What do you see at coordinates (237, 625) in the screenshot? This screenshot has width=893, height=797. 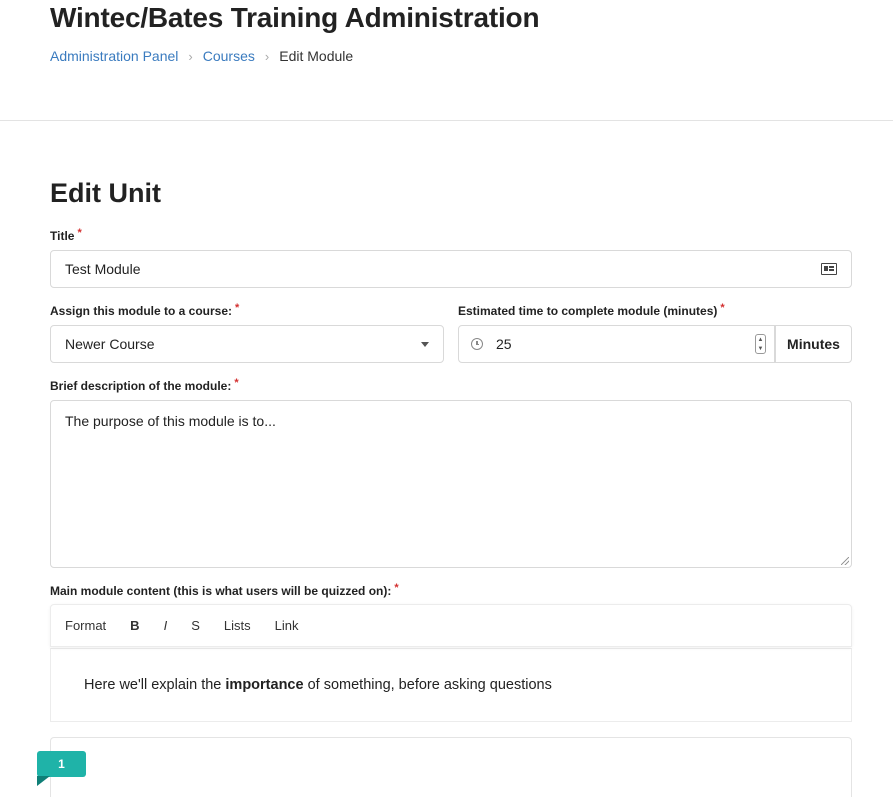 I see `lists-button: Lists` at bounding box center [237, 625].